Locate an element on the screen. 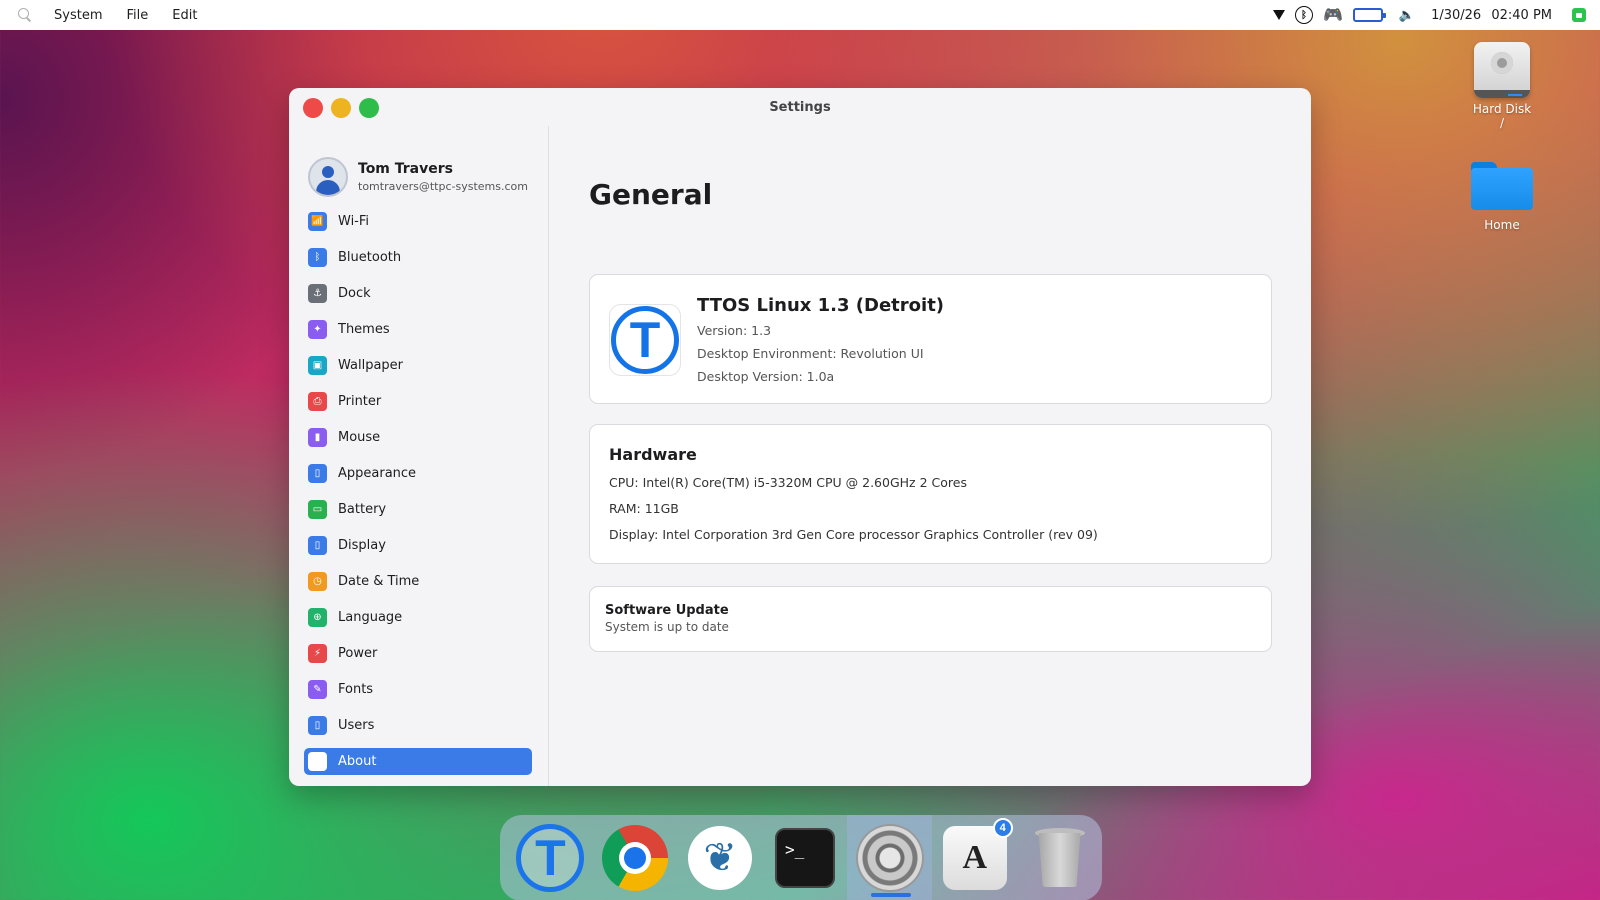 The width and height of the screenshot is (1600, 900). sidebar-item-printer: ⎙ Printer is located at coordinates (418, 401).